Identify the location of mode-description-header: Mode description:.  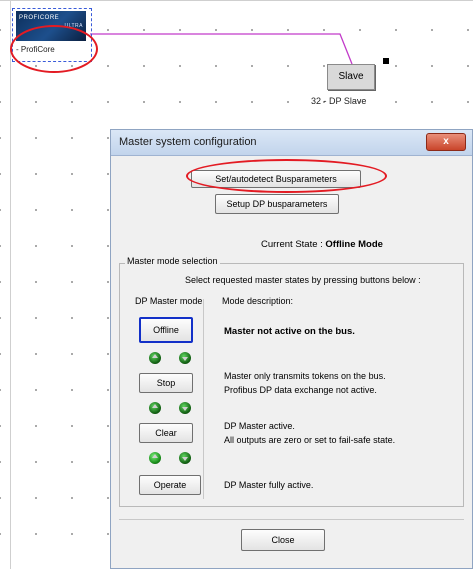
(258, 301).